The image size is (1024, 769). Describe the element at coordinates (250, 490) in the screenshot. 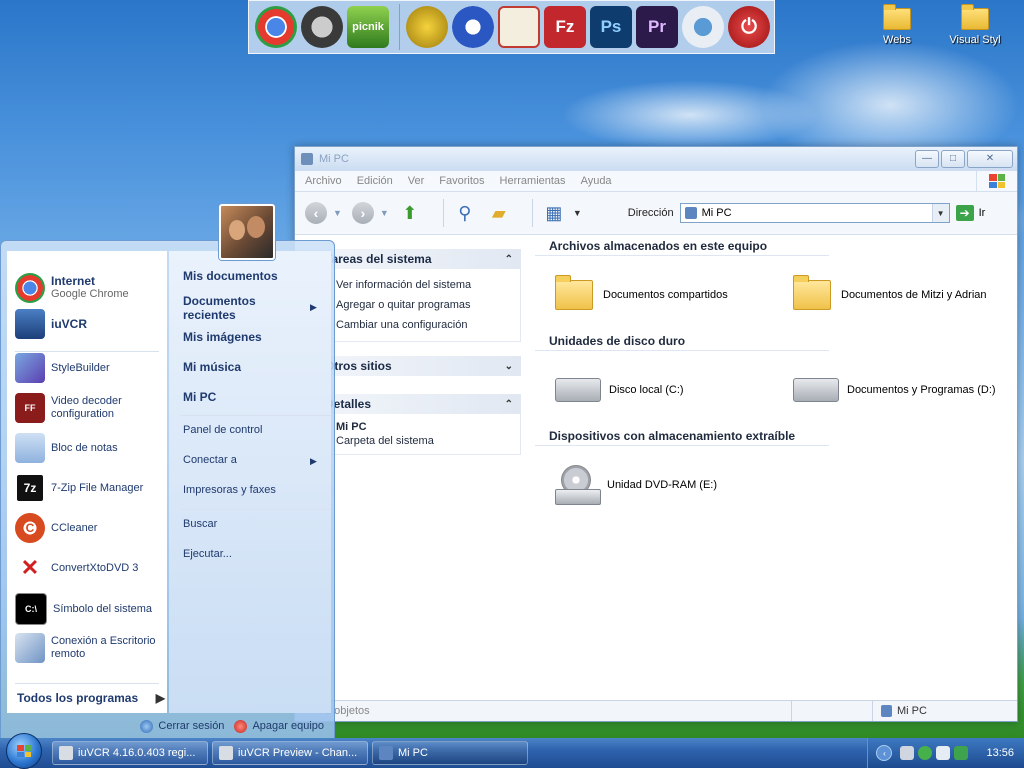

I see `place-printers: Impresoras y faxes` at that location.